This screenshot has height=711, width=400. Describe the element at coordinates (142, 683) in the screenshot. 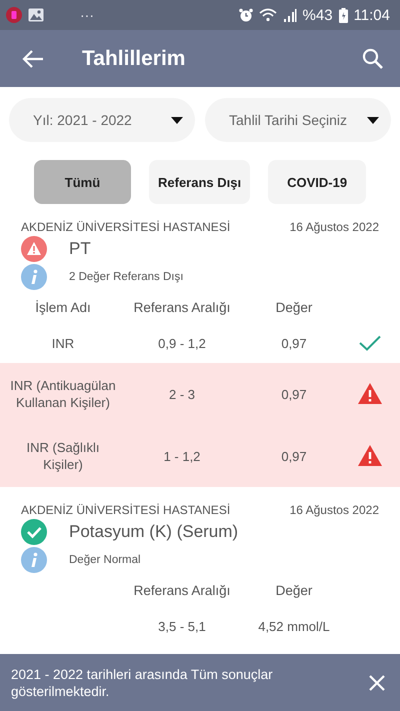

I see `snackbar-message: 2021 - 2022 tarihleri arasında Tüm sonuçlar gösterilmektedir.` at that location.